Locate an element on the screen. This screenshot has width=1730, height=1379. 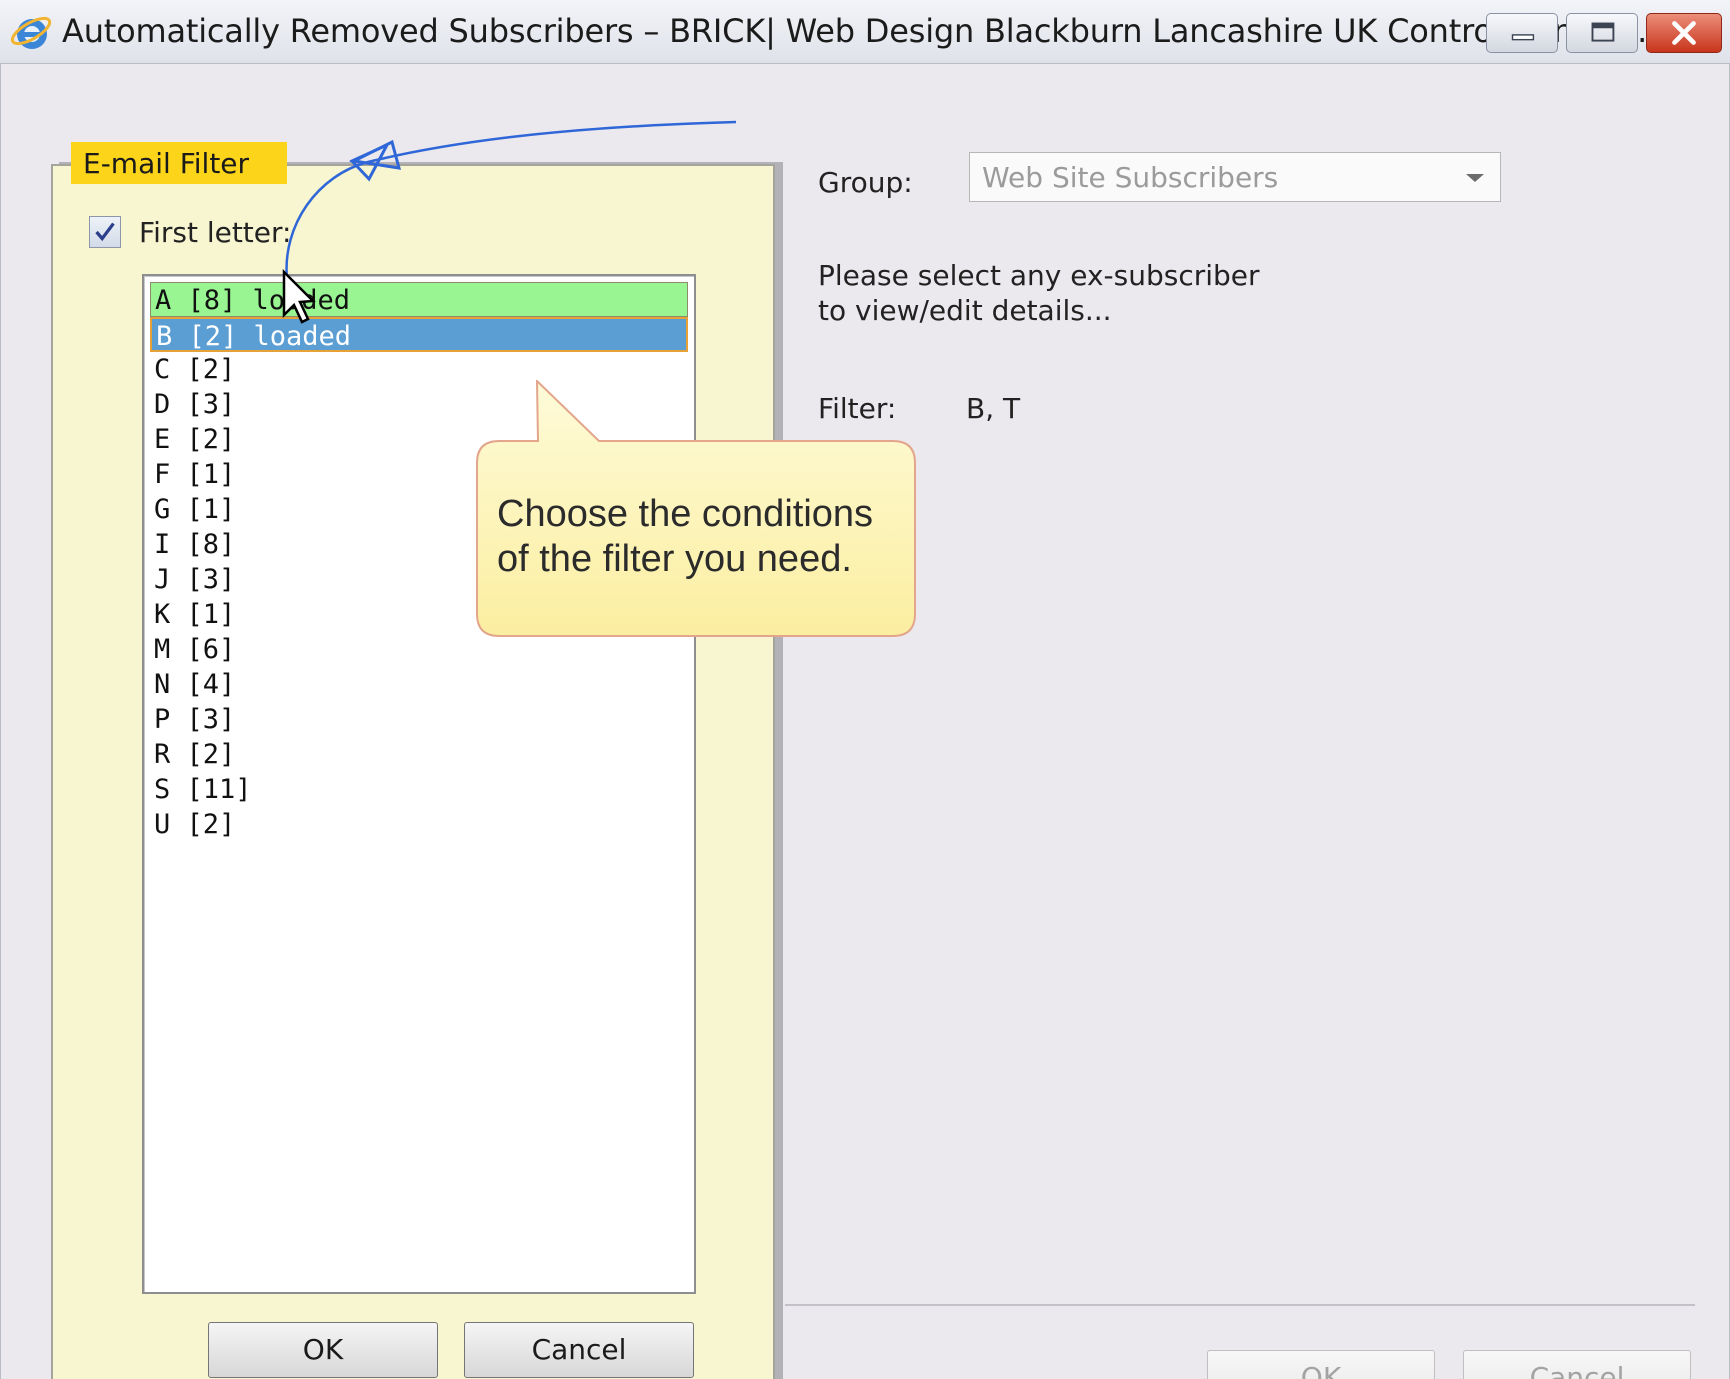
first-letter-checkbox is located at coordinates (105, 232).